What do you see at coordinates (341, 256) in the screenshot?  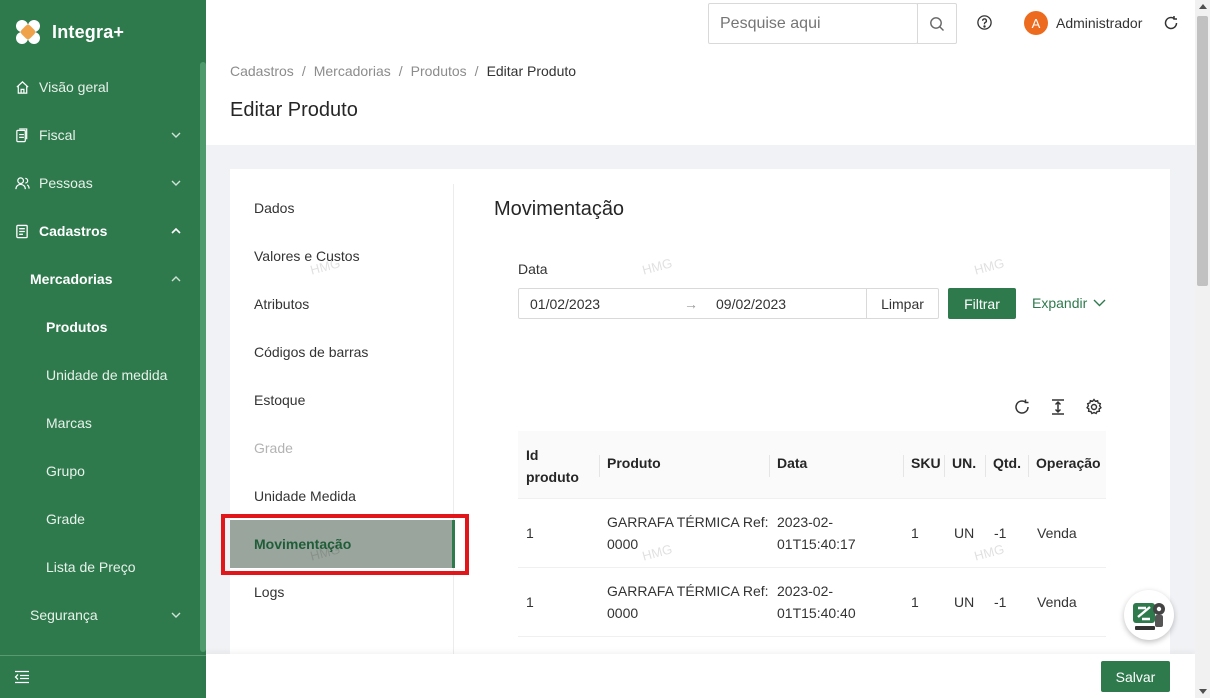 I see `tab-valores-e-custos: Valores e Custos` at bounding box center [341, 256].